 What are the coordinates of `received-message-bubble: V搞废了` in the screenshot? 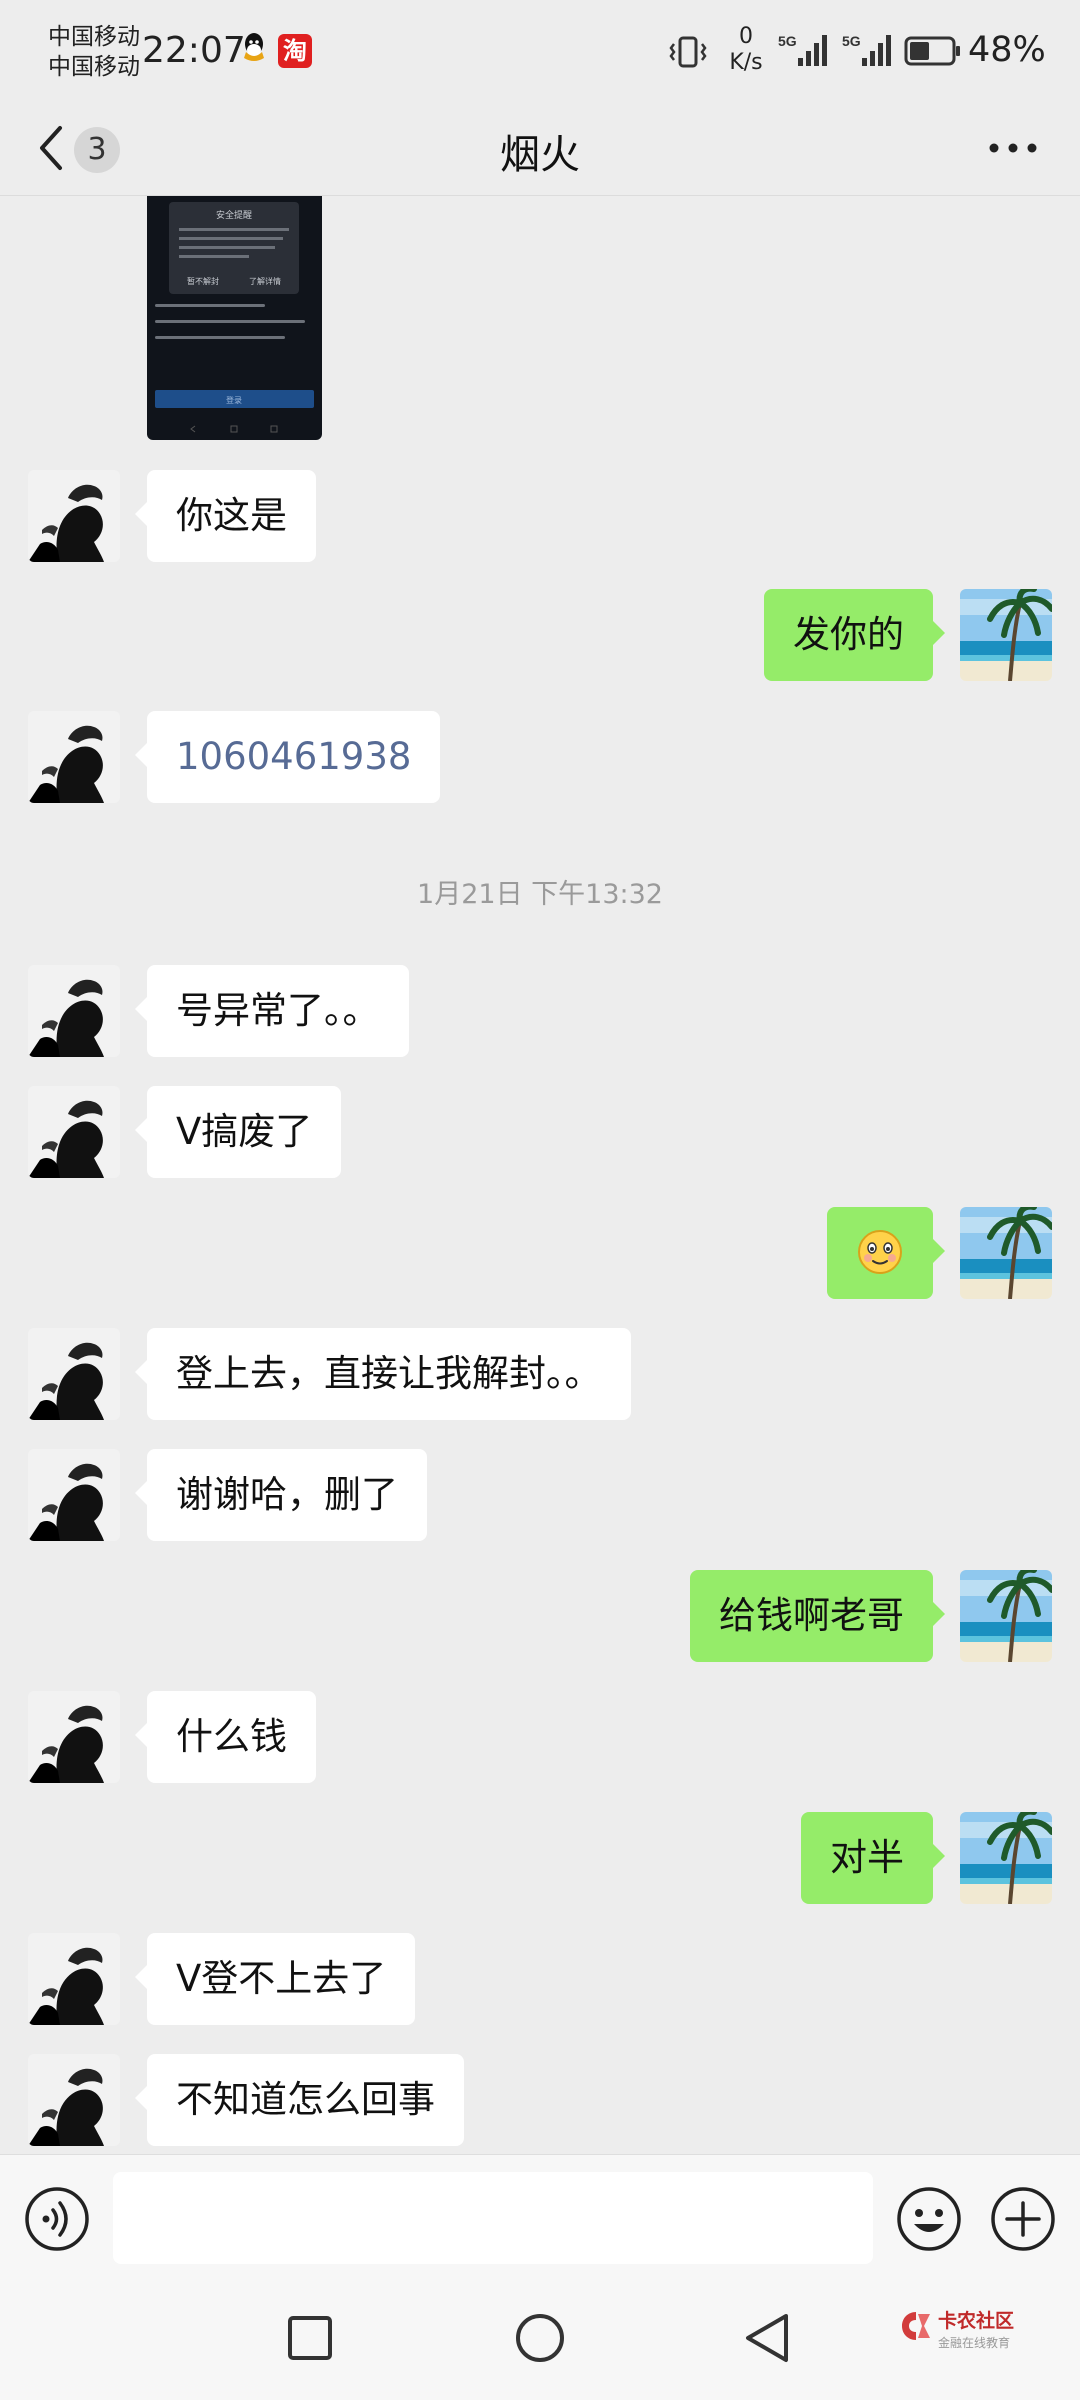 It's located at (238, 1132).